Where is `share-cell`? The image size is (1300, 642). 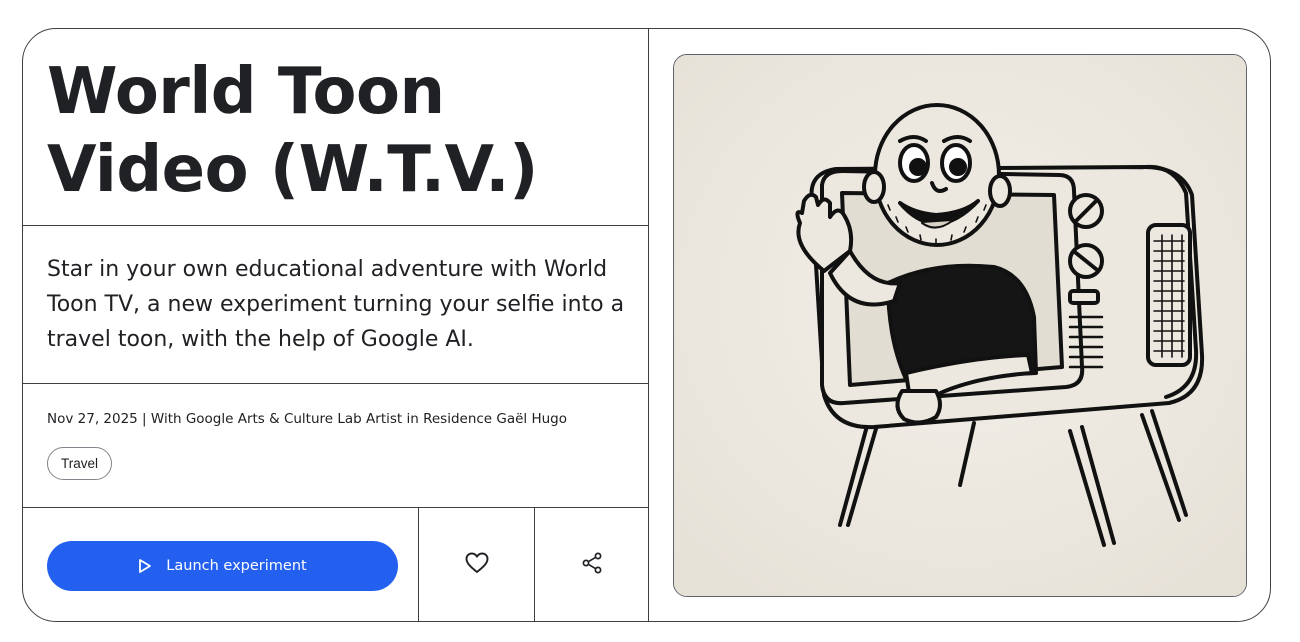
share-cell is located at coordinates (591, 564).